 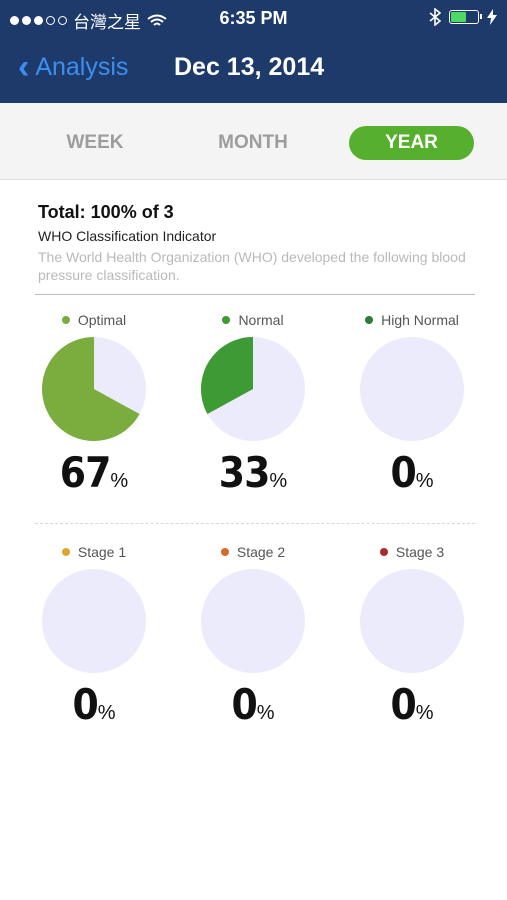 What do you see at coordinates (106, 212) in the screenshot?
I see `total-summary: Total: 100% of 3` at bounding box center [106, 212].